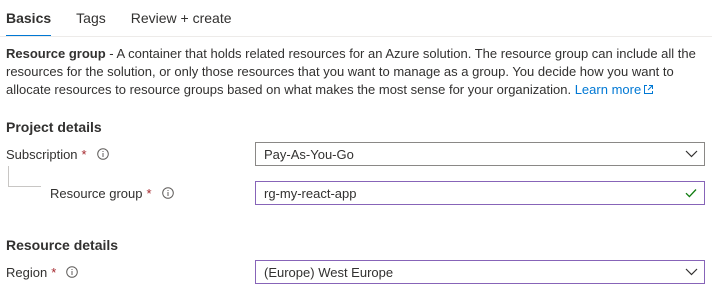  Describe the element at coordinates (309, 154) in the screenshot. I see `subscription-value: Pay-As-You-Go` at that location.